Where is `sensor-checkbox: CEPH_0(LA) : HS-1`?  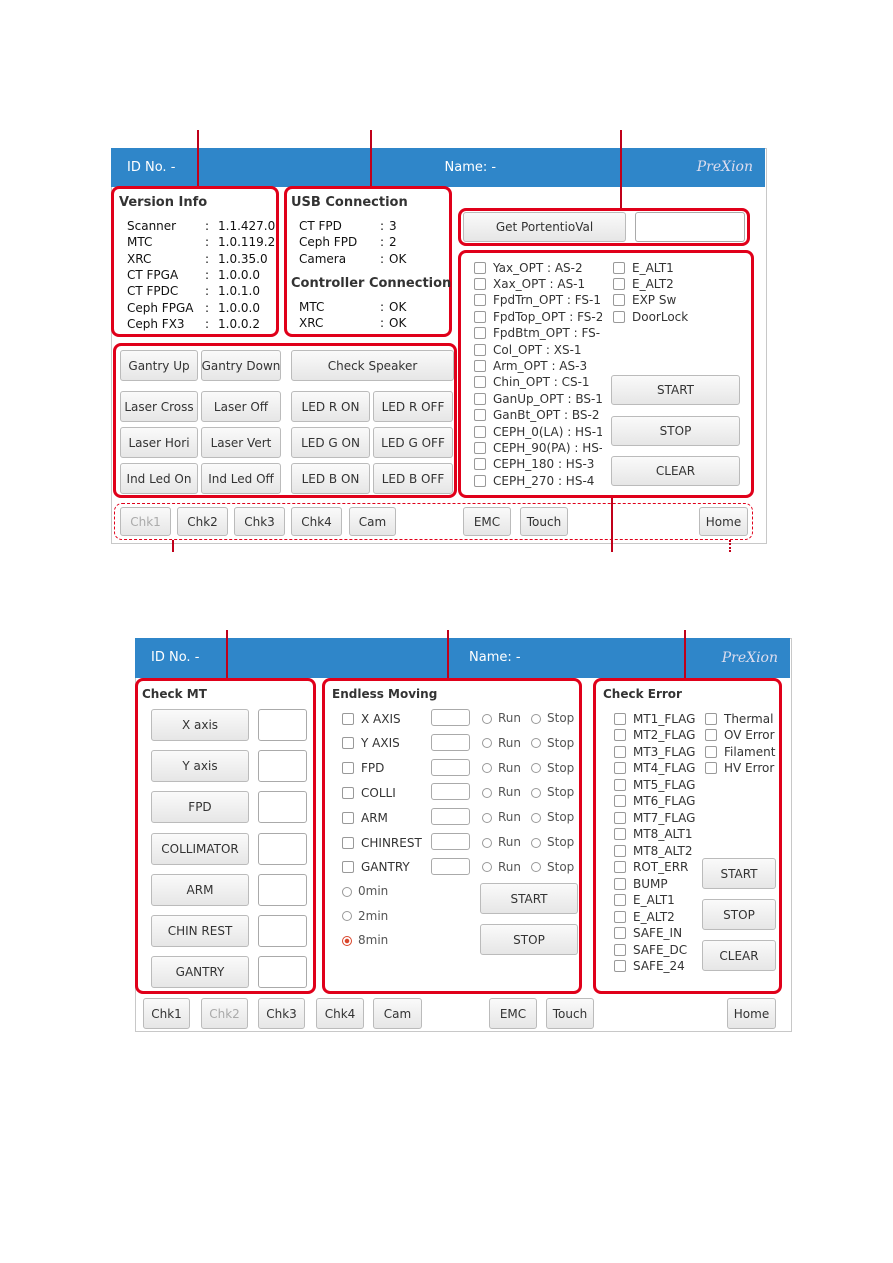
sensor-checkbox: CEPH_0(LA) : HS-1 is located at coordinates (538, 431).